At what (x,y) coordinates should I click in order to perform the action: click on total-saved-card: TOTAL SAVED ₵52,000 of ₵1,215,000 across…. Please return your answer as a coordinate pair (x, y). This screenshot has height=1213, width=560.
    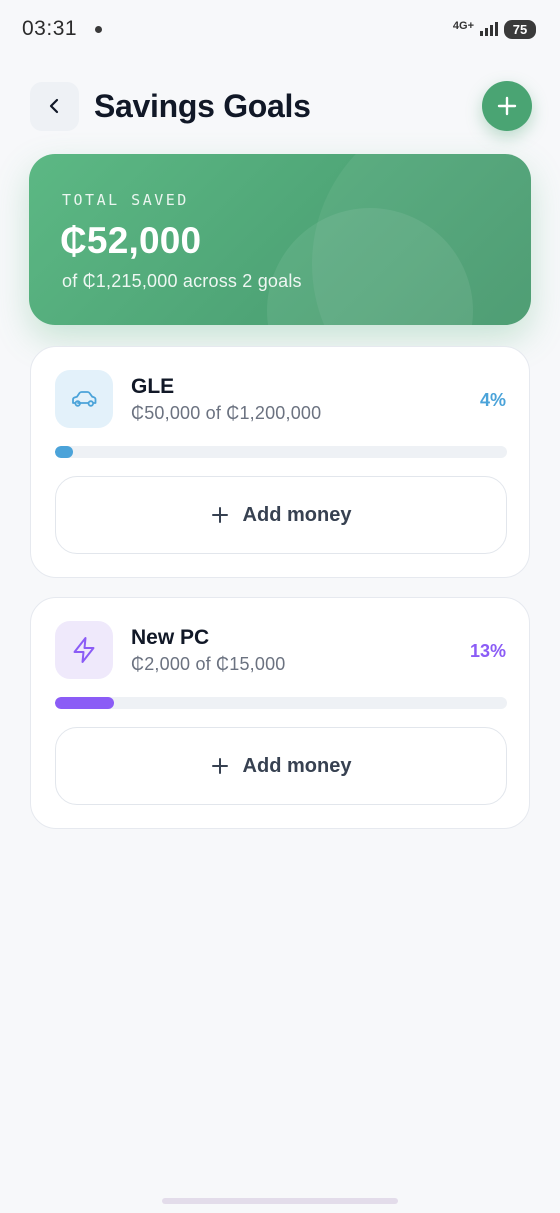
    Looking at the image, I should click on (280, 239).